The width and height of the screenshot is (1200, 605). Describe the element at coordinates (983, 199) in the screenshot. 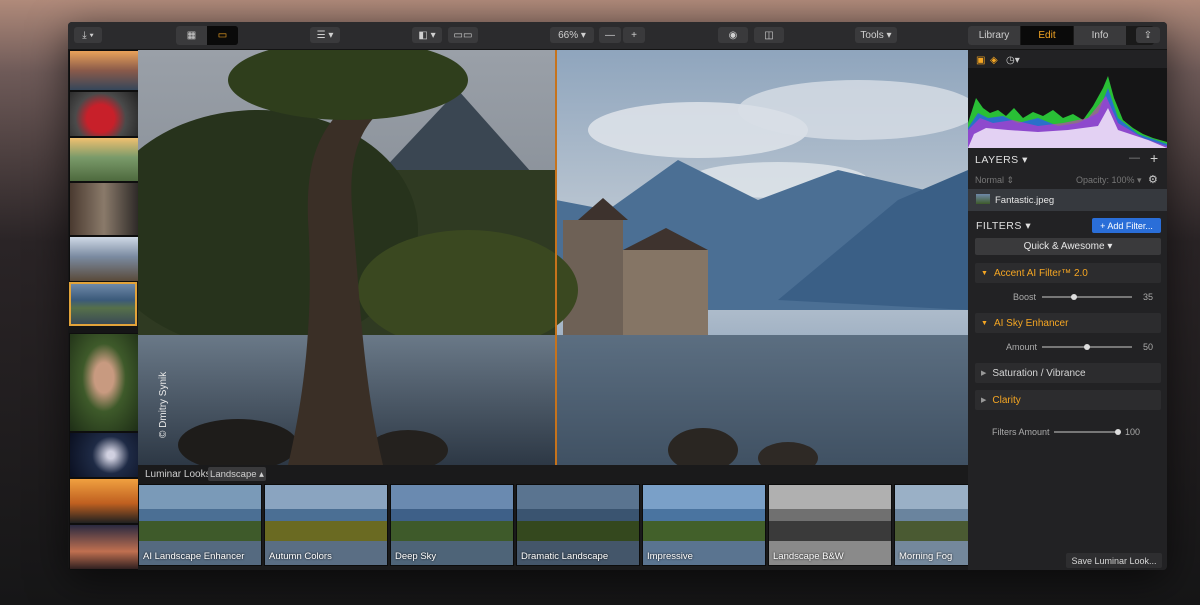

I see `layer-thumbnail` at that location.